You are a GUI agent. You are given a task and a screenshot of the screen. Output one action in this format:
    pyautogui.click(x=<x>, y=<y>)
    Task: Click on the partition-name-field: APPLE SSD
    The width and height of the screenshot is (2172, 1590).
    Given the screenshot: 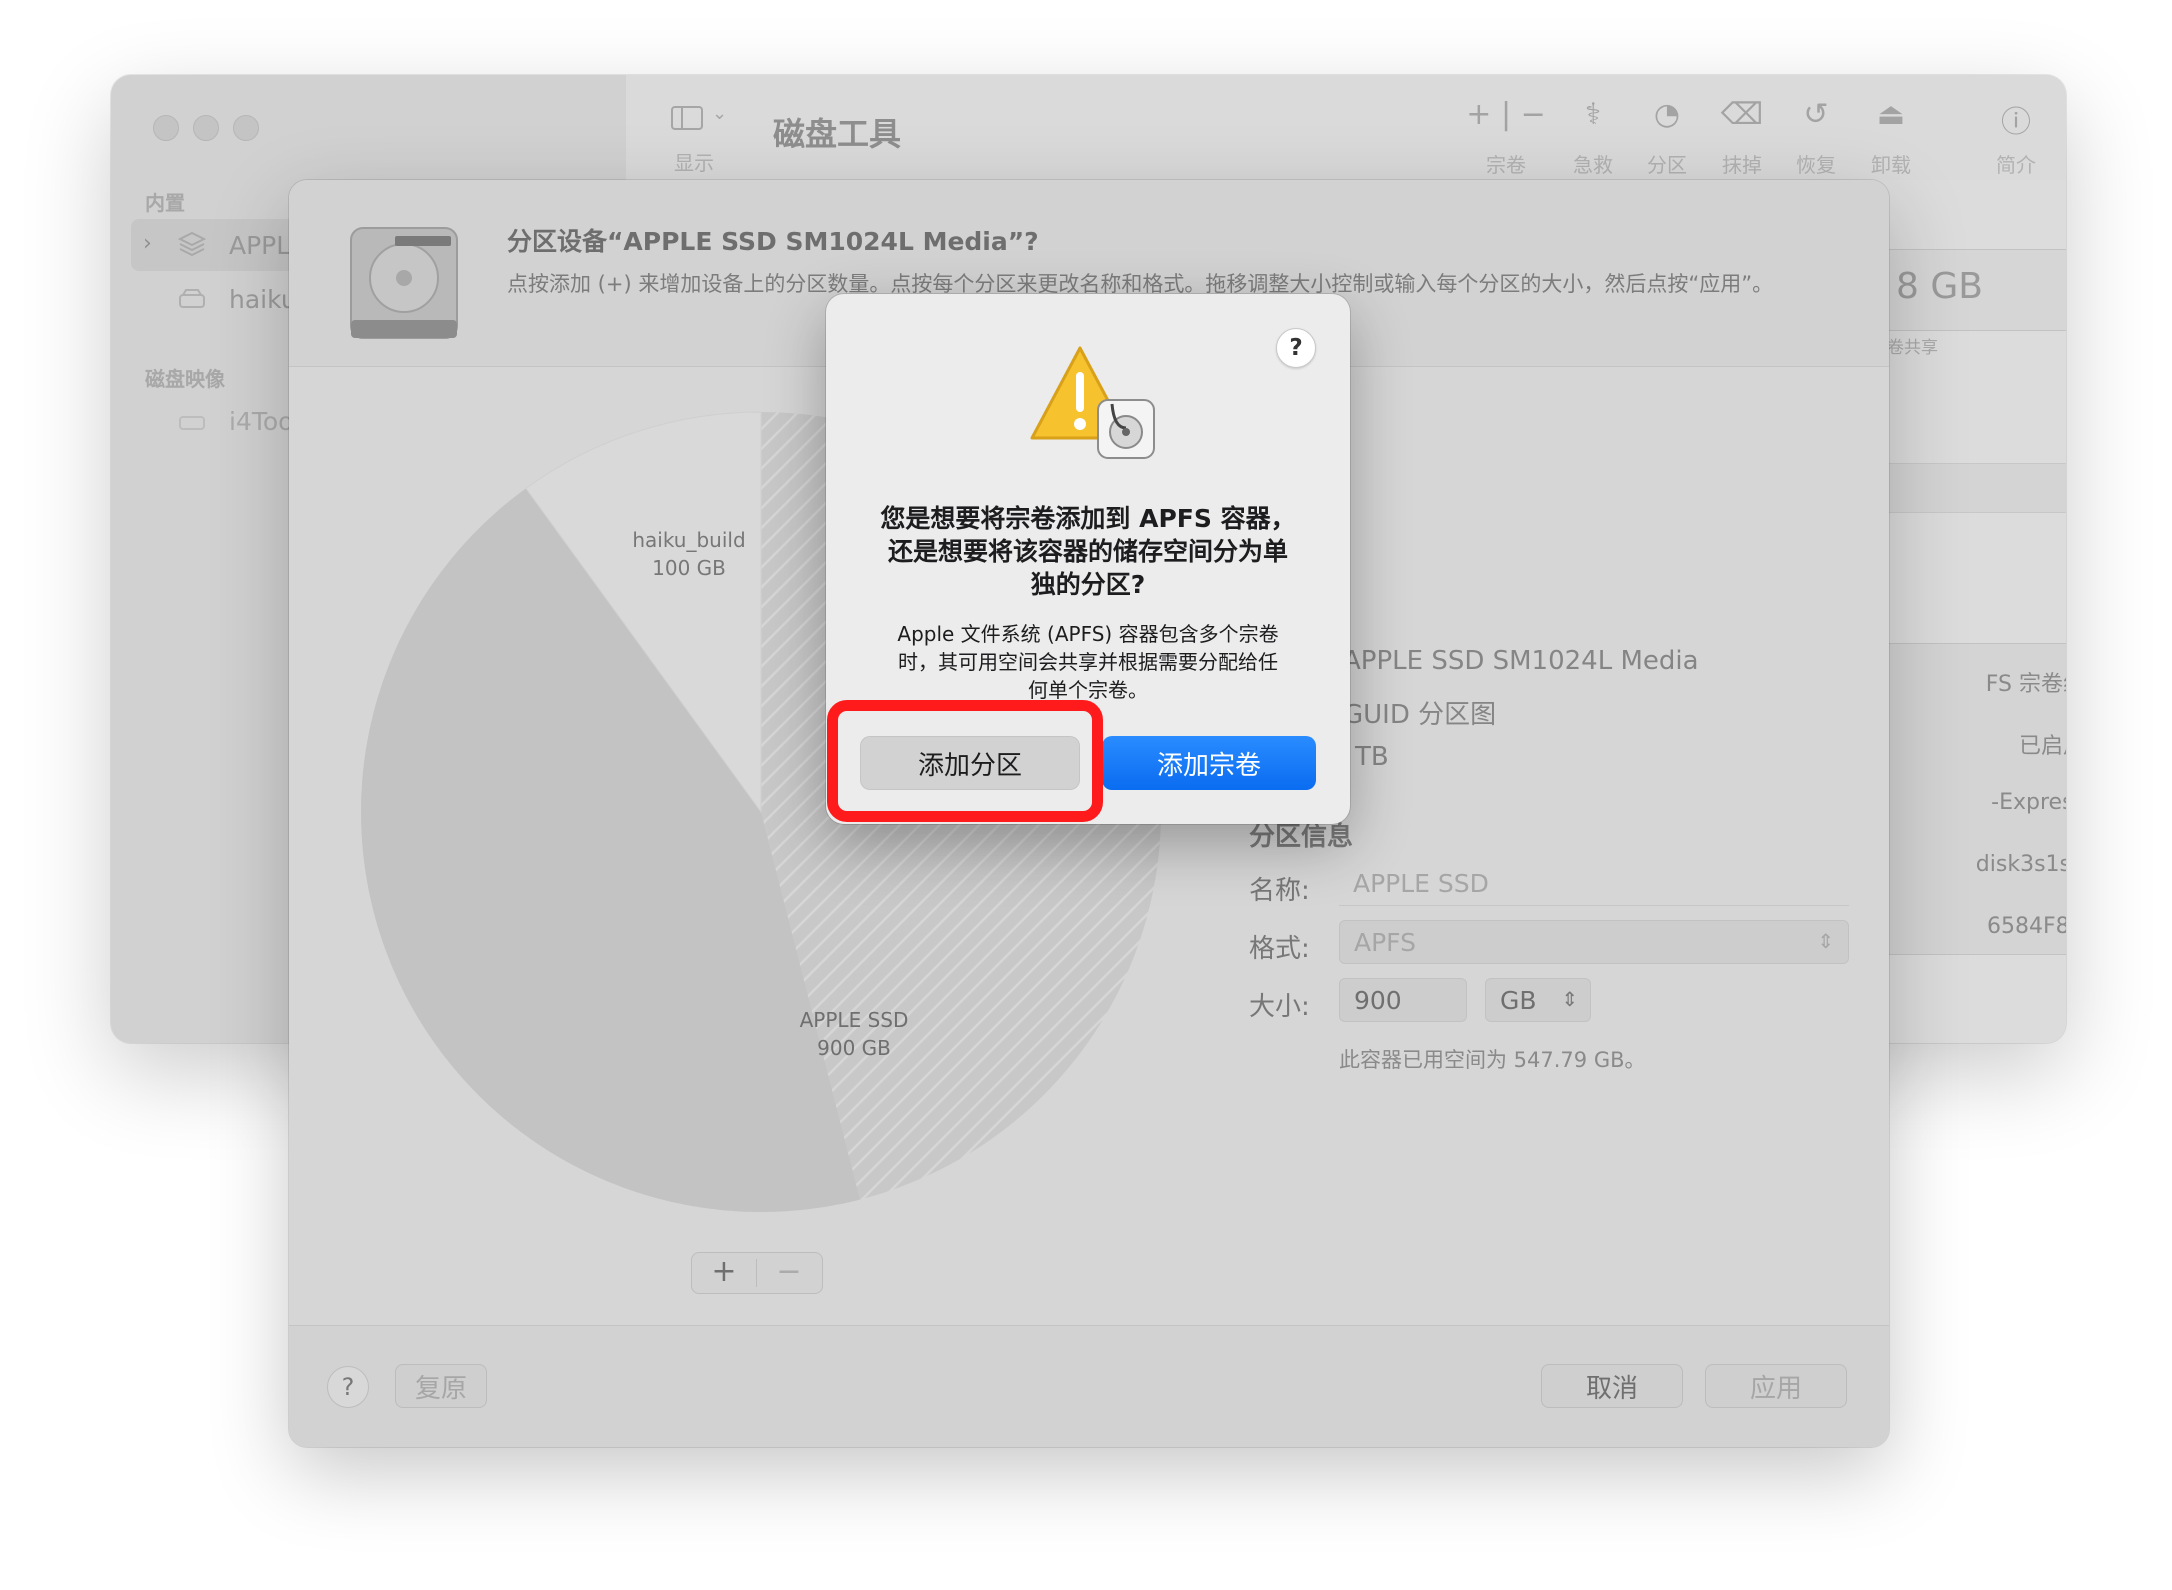 What is the action you would take?
    pyautogui.click(x=1594, y=884)
    